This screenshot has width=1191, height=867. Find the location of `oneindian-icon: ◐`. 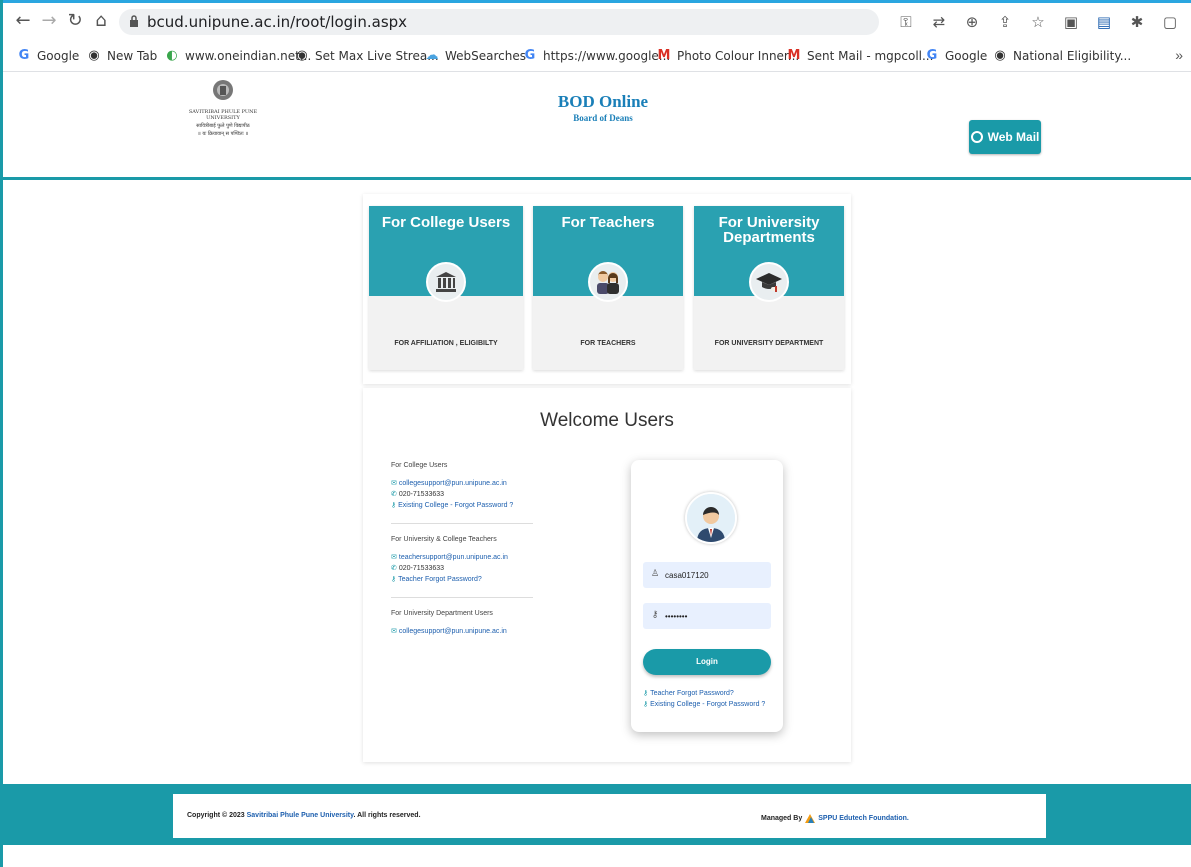

oneindian-icon: ◐ is located at coordinates (172, 55).